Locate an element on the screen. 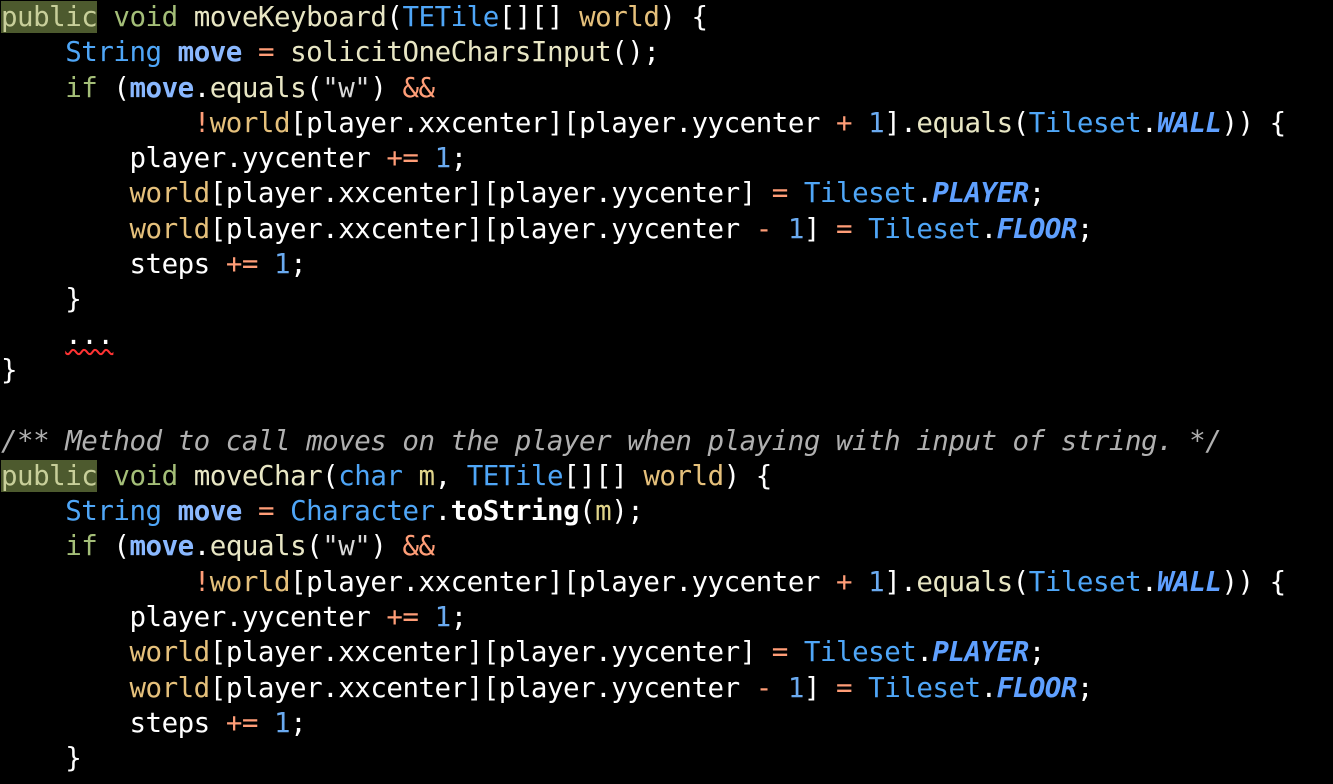 This screenshot has width=1333, height=784. code-line: player.yycenter += 1; is located at coordinates (666, 158).